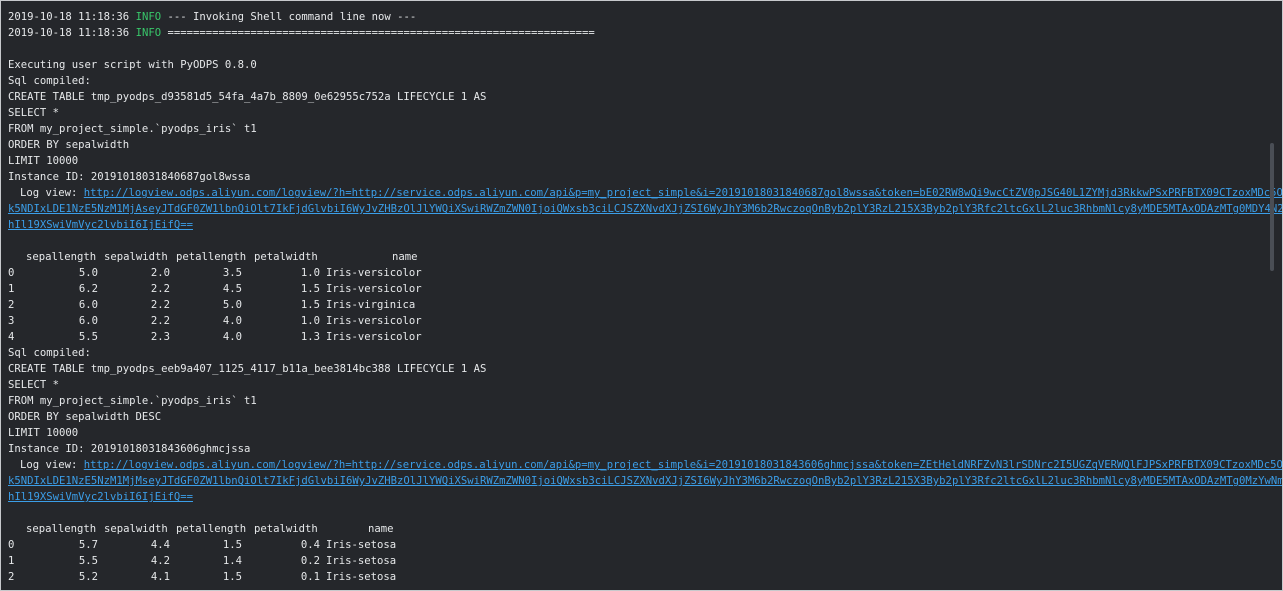 Image resolution: width=1283 pixels, height=591 pixels. Describe the element at coordinates (371, 305) in the screenshot. I see `table-cell: Iris-virginica` at that location.